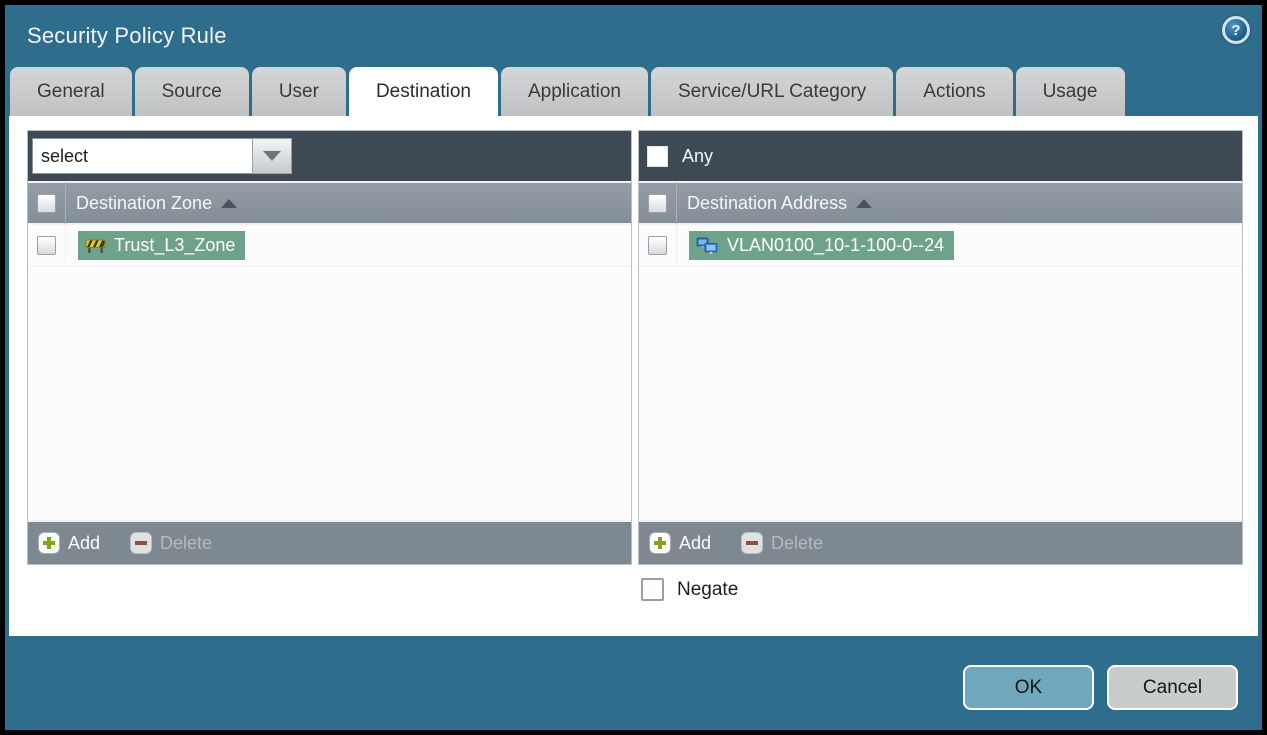  I want to click on network-address-icon, so click(707, 245).